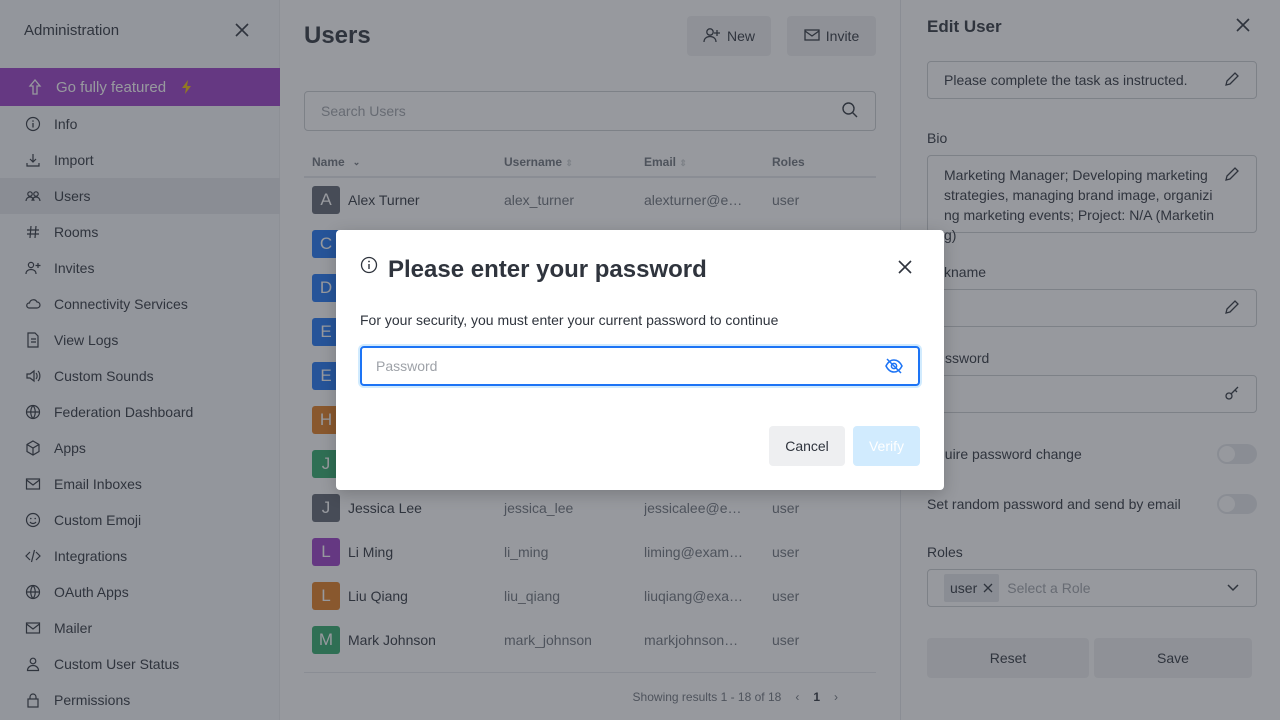 The width and height of the screenshot is (1280, 720). What do you see at coordinates (369, 265) in the screenshot?
I see `info-icon` at bounding box center [369, 265].